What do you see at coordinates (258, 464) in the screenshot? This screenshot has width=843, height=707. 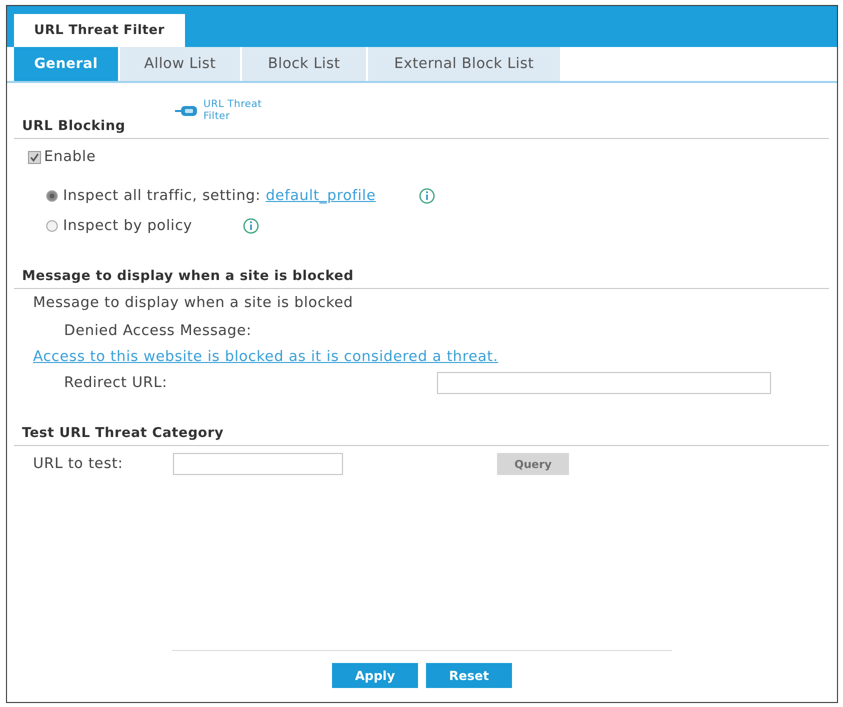 I see `url-test-field` at bounding box center [258, 464].